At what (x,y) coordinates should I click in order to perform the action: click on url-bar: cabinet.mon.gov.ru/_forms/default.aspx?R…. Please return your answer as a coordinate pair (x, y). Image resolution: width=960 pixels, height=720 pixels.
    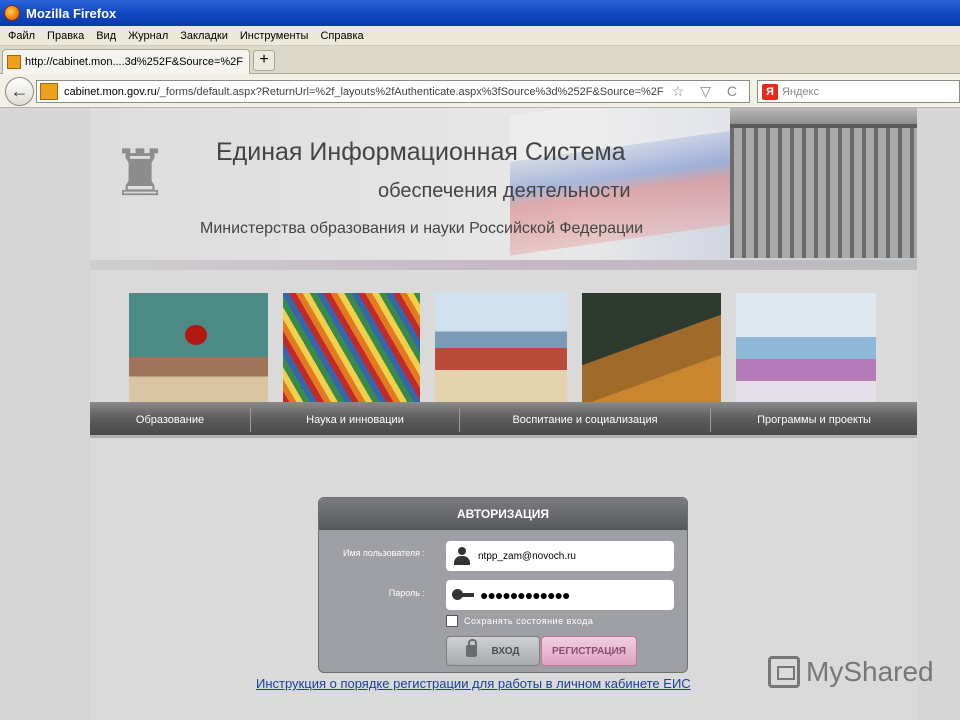
    Looking at the image, I should click on (393, 91).